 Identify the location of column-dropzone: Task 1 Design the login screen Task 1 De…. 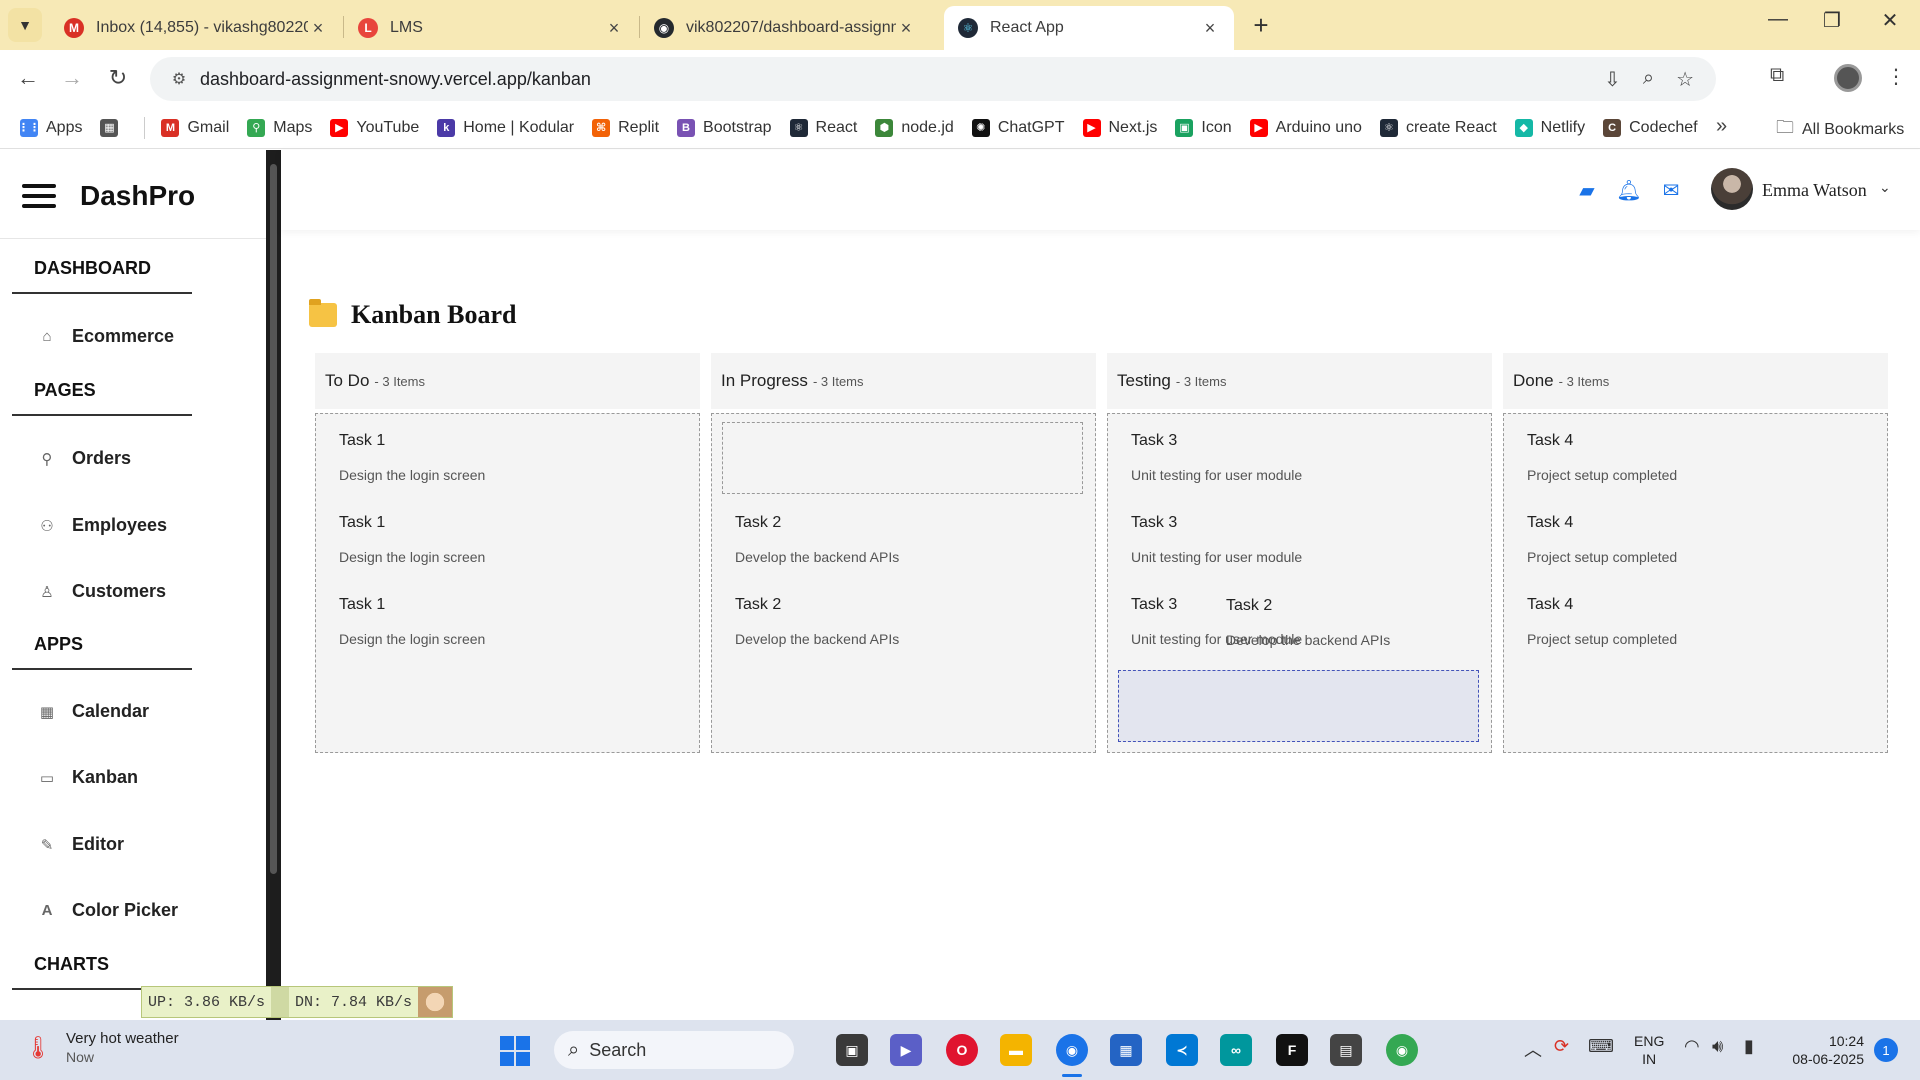
(507, 583).